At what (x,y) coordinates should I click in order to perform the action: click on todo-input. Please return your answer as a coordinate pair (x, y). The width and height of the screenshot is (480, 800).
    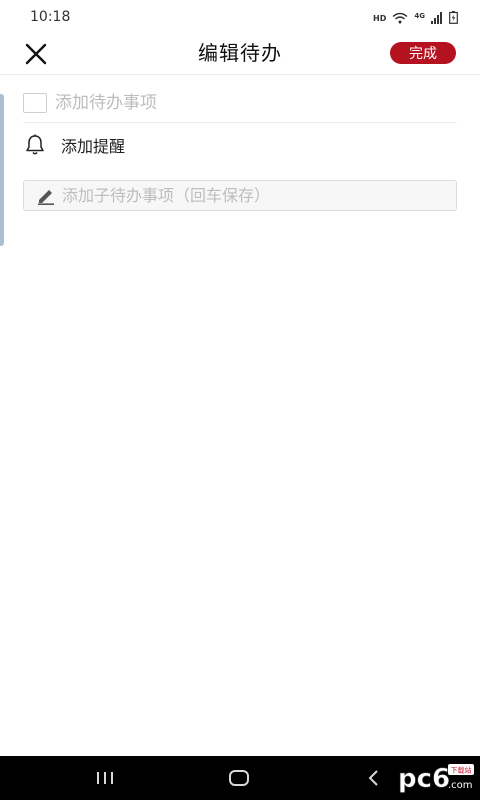
    Looking at the image, I should click on (245, 103).